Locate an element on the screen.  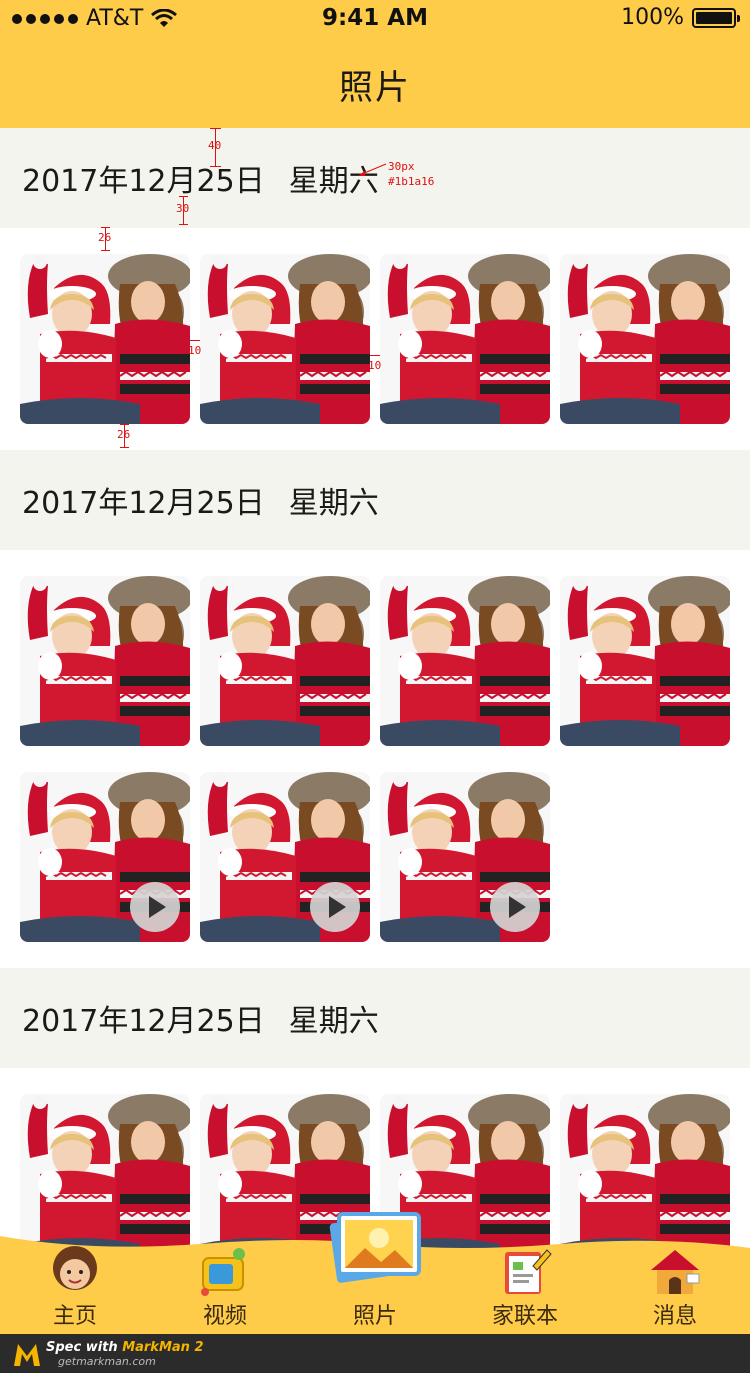
gap-label-10-b: 10 is located at coordinates (375, 365).